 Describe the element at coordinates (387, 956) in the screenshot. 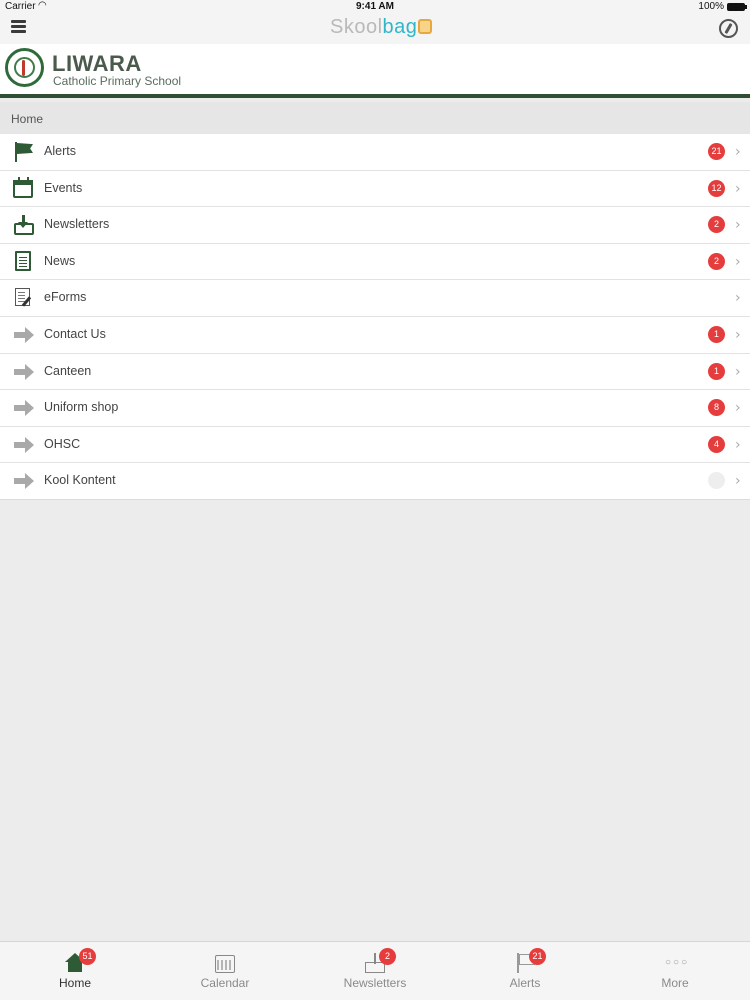

I see `tab-badge: 2` at that location.